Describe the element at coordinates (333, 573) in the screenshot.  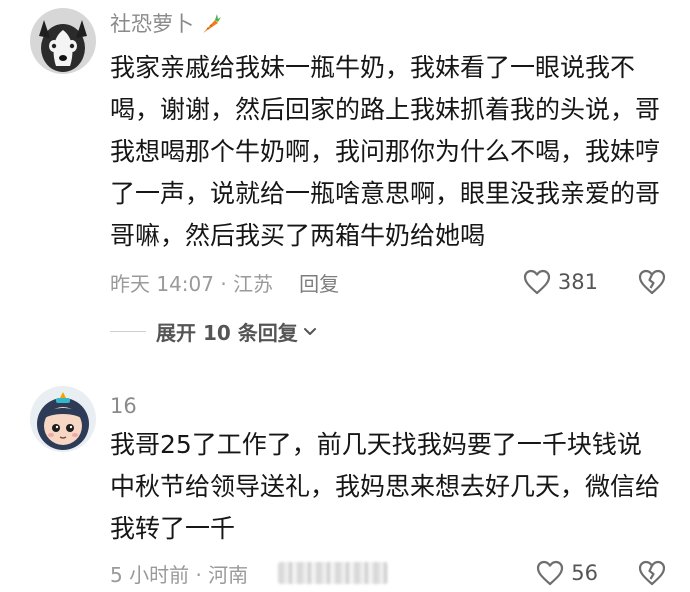
I see `blurred-text` at that location.